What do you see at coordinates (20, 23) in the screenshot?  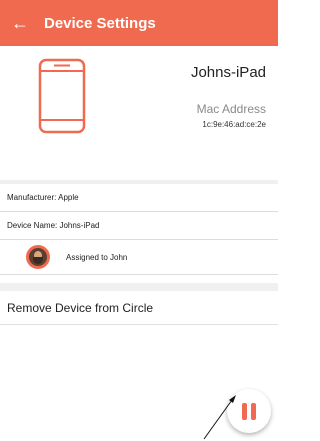 I see `arrow-back-icon: ←` at bounding box center [20, 23].